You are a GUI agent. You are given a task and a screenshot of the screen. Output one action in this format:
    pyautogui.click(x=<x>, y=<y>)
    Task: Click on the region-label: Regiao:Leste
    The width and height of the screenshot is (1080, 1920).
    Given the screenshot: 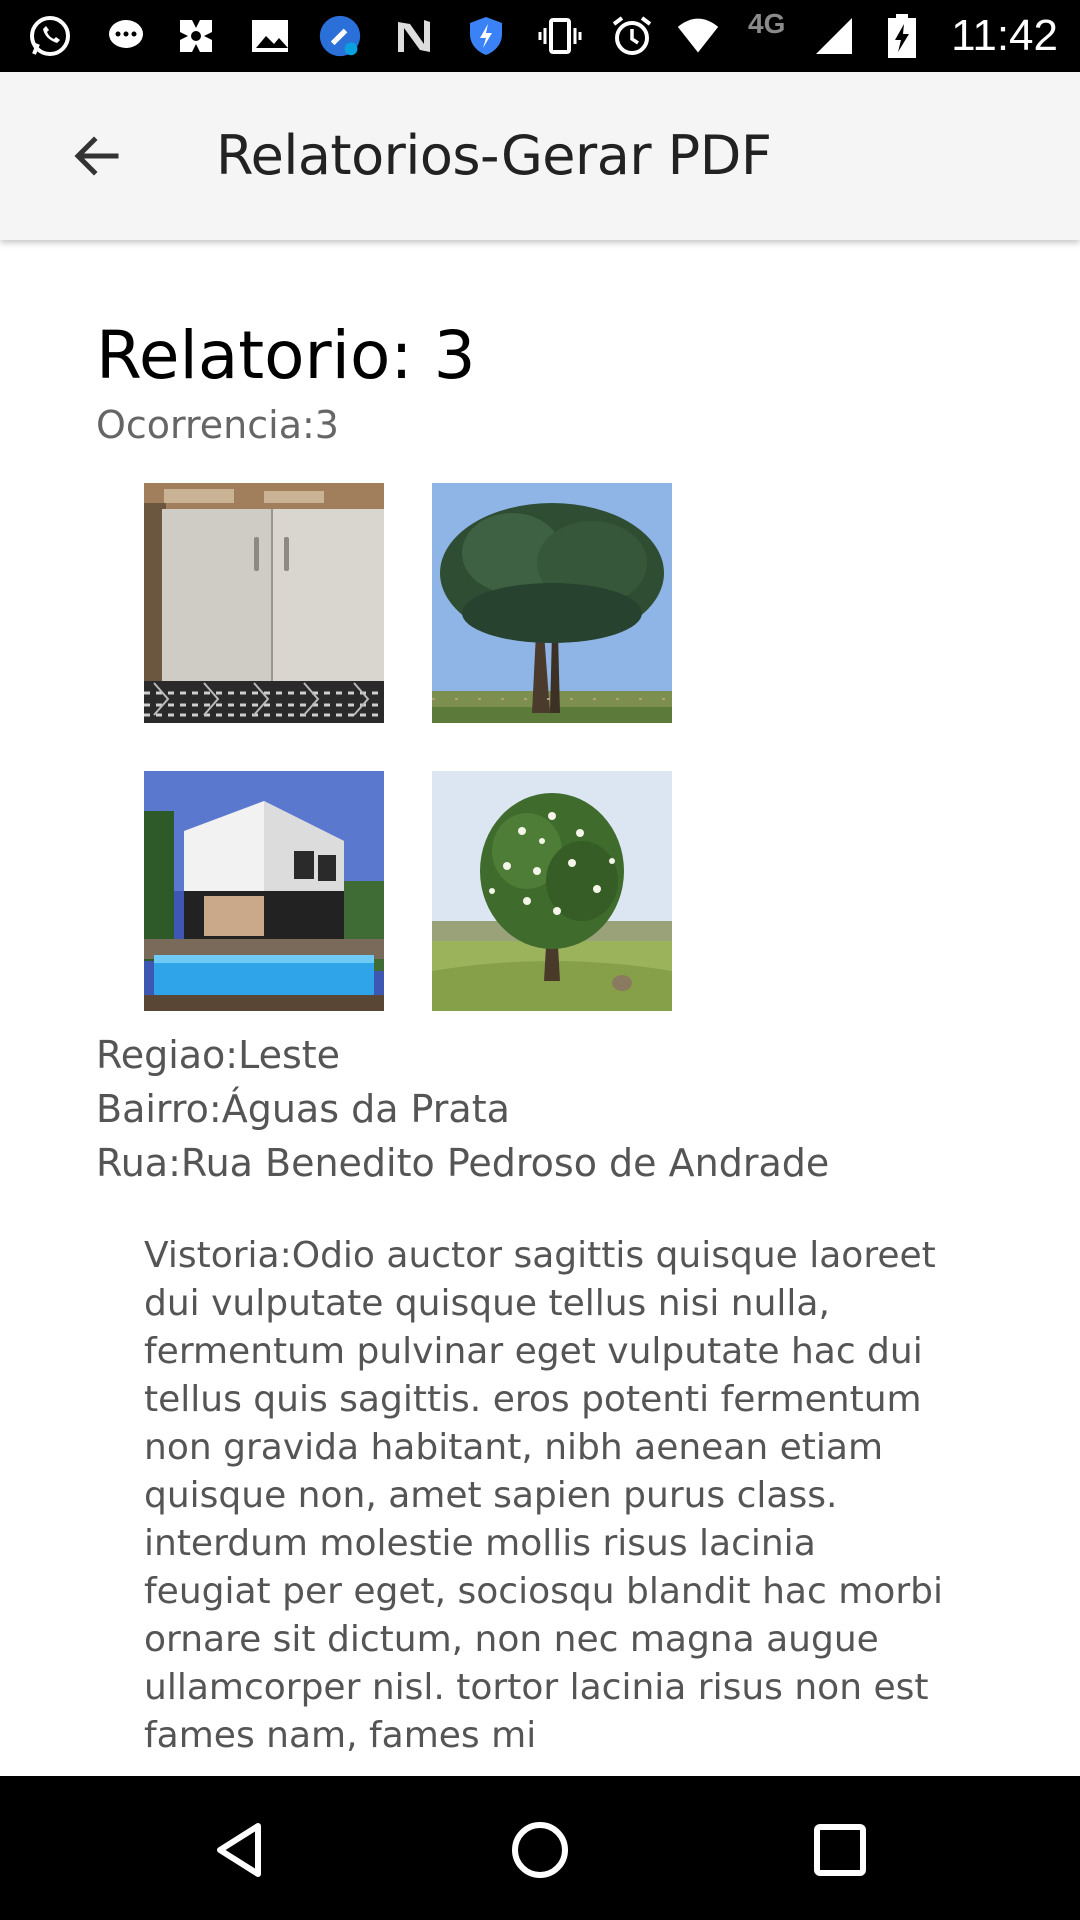 What is the action you would take?
    pyautogui.click(x=218, y=1055)
    